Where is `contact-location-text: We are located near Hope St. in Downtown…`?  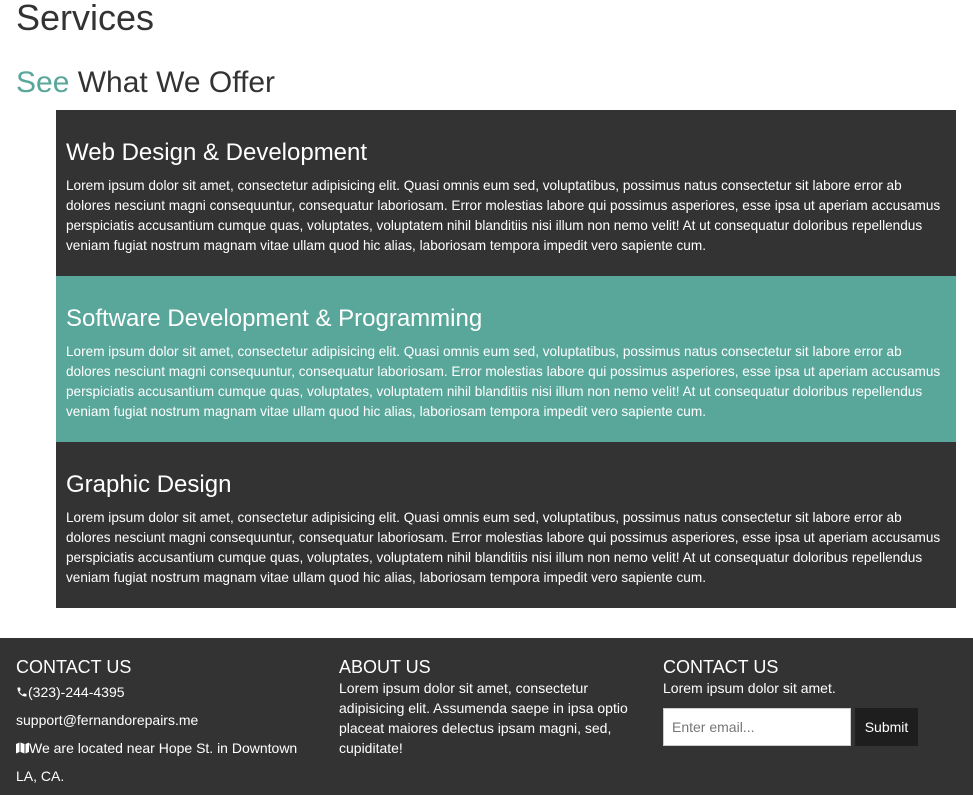 contact-location-text: We are located near Hope St. in Downtown… is located at coordinates (157, 762).